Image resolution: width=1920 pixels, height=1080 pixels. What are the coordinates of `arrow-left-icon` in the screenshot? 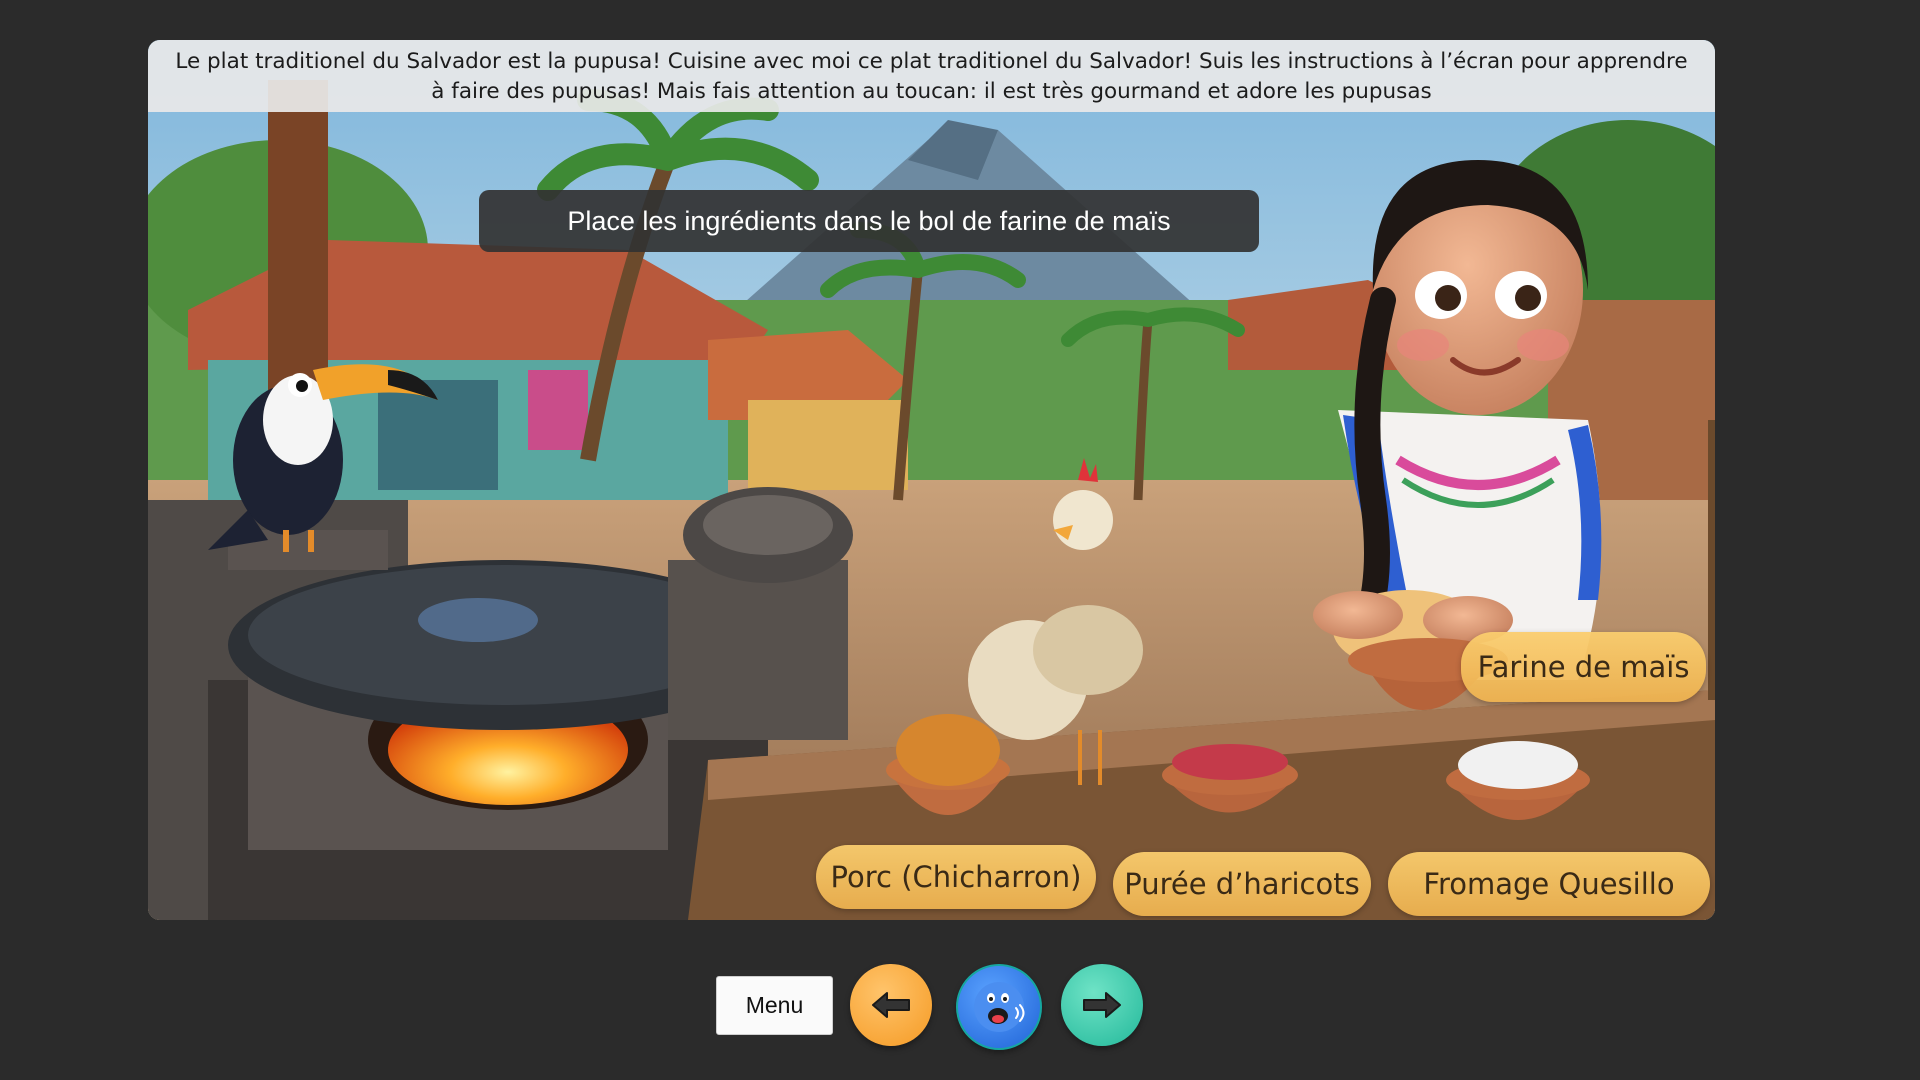 It's located at (891, 1005).